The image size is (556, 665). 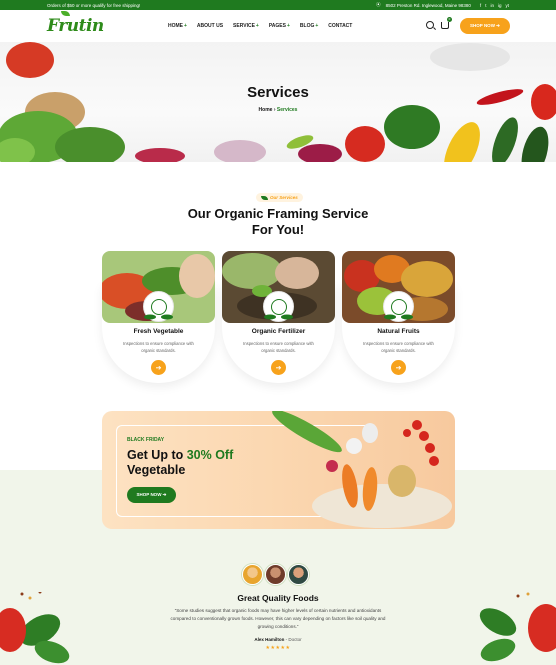 I want to click on logo-text: Frutin, so click(x=75, y=26).